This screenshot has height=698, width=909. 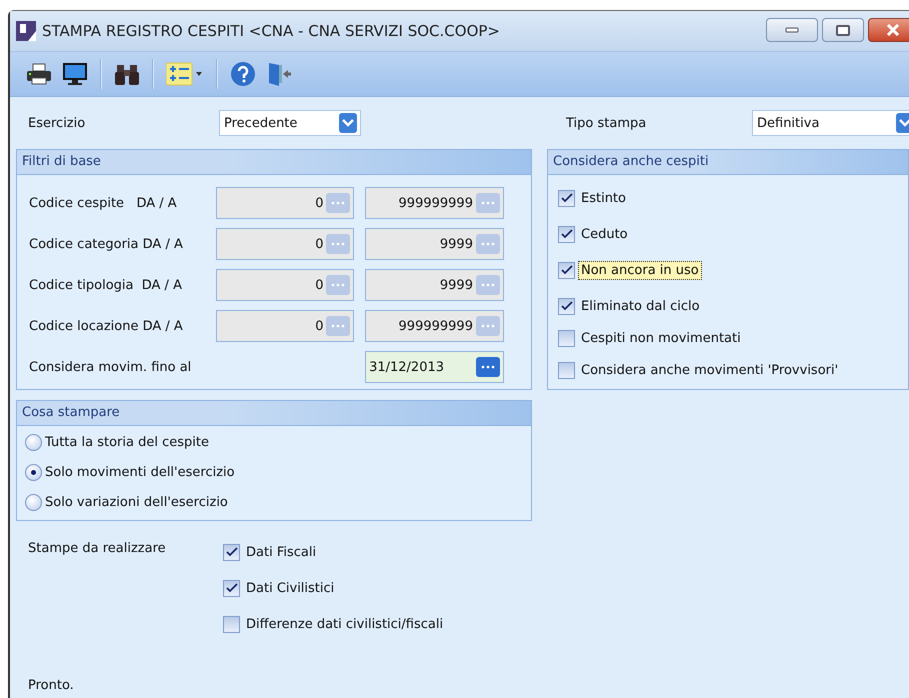 I want to click on help-button, so click(x=243, y=74).